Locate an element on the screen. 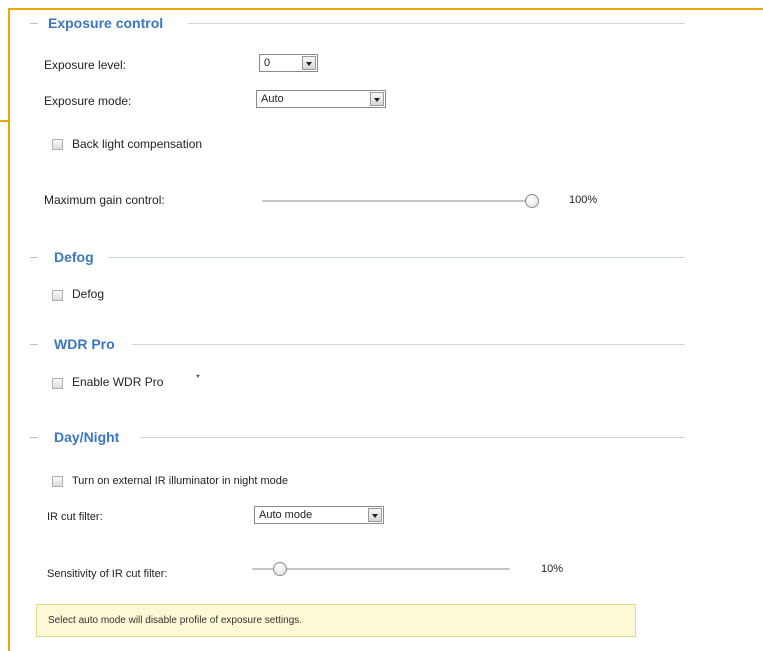 Image resolution: width=763 pixels, height=651 pixels. section-day-night: Day/Night is located at coordinates (357, 438).